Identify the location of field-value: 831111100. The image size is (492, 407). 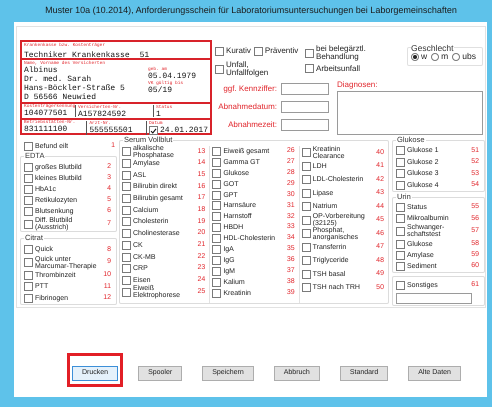
(46, 129).